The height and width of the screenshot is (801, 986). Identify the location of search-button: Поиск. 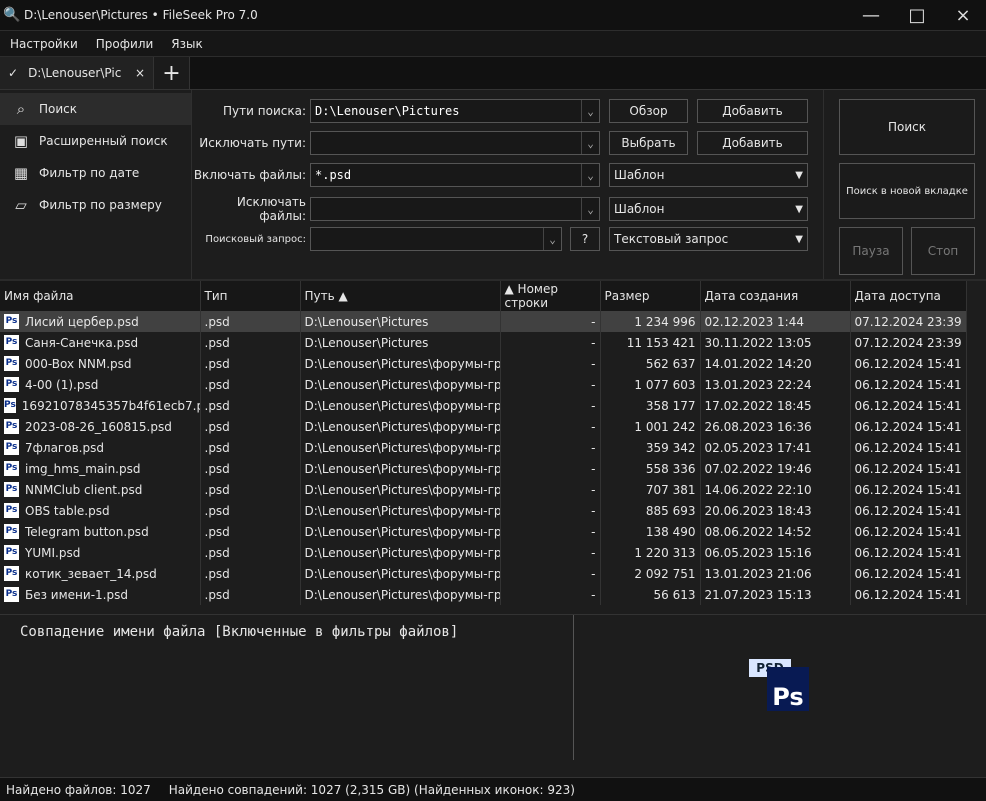
(907, 127).